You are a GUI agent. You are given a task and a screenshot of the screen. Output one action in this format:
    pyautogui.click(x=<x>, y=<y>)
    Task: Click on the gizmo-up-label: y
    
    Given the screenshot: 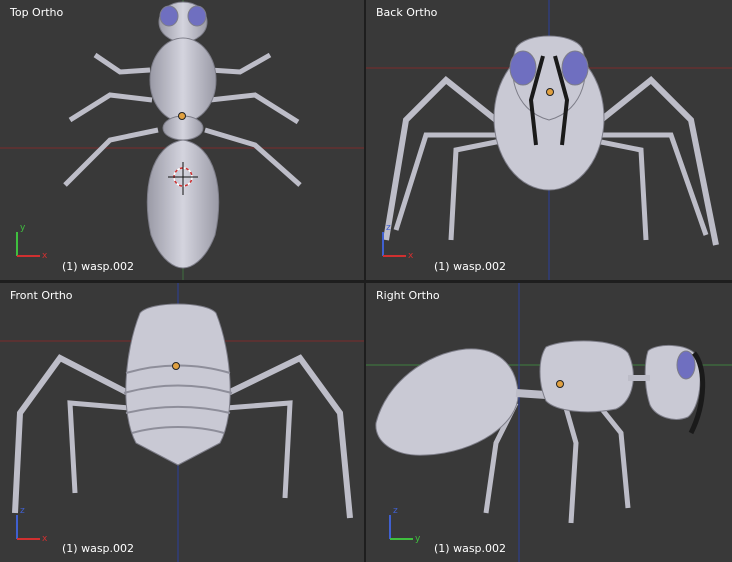 What is the action you would take?
    pyautogui.click(x=23, y=228)
    